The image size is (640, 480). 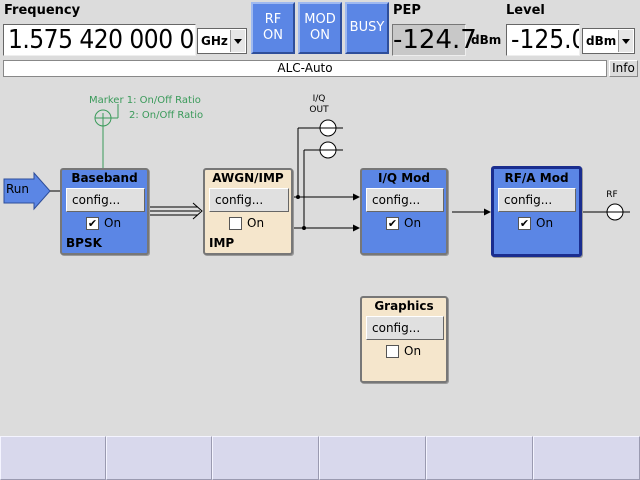 What do you see at coordinates (222, 243) in the screenshot?
I see `awgn-mode: IMP` at bounding box center [222, 243].